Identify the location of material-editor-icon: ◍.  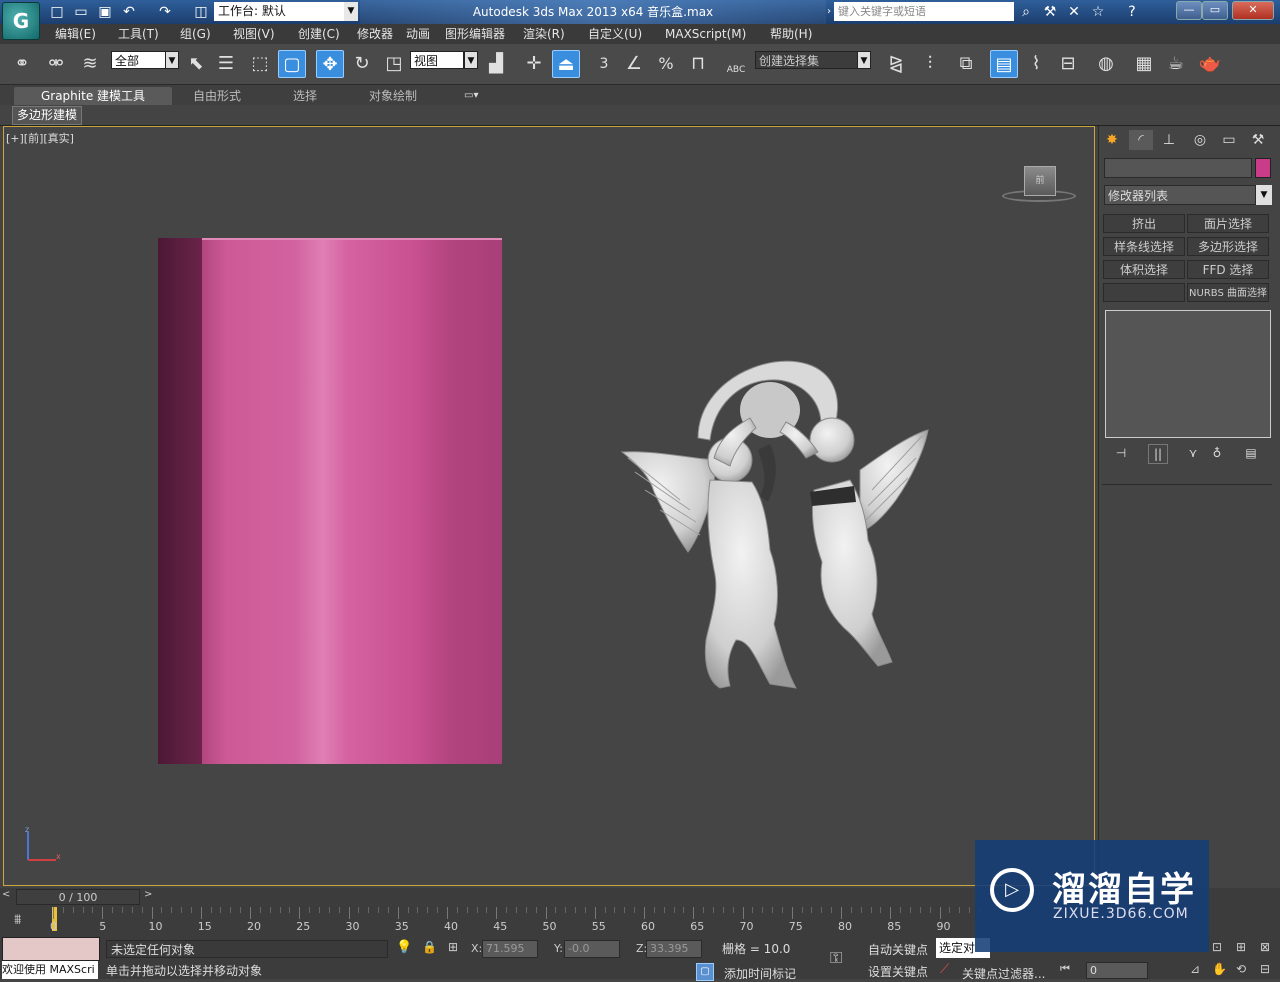
(1106, 64).